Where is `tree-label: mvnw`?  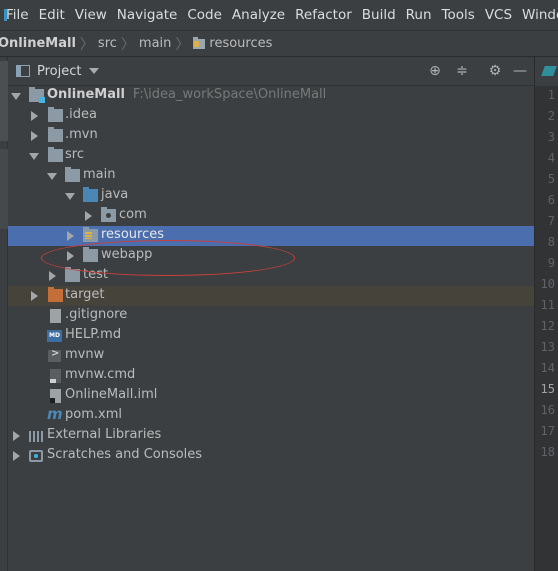
tree-label: mvnw is located at coordinates (85, 354).